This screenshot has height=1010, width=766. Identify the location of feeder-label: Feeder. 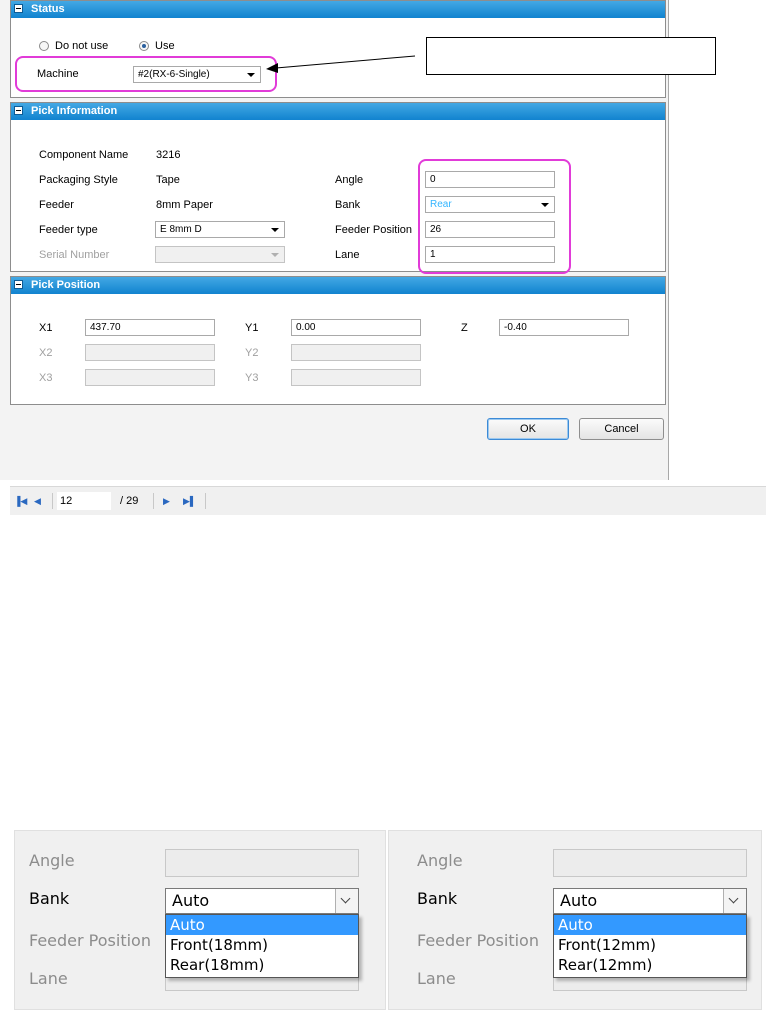
(56, 205).